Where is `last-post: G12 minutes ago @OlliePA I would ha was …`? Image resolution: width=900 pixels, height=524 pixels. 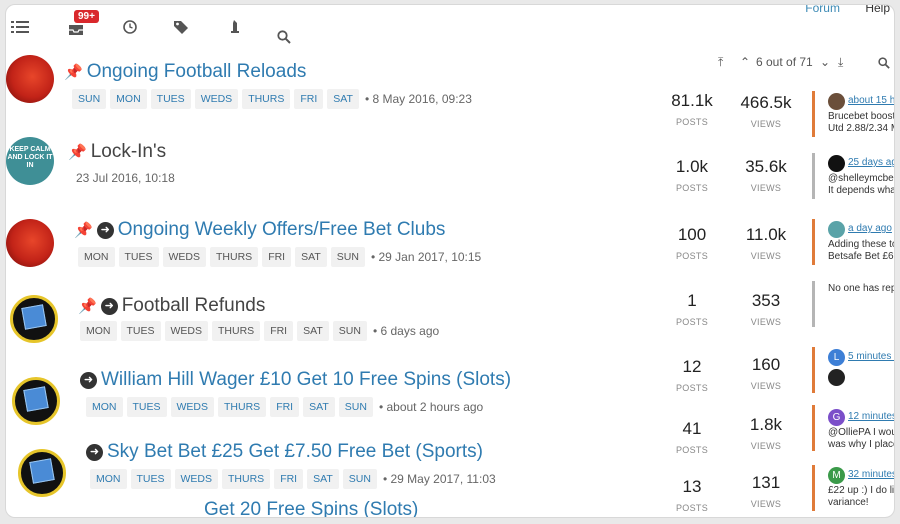
last-post: G12 minutes ago @OlliePA I would ha was … is located at coordinates (861, 429).